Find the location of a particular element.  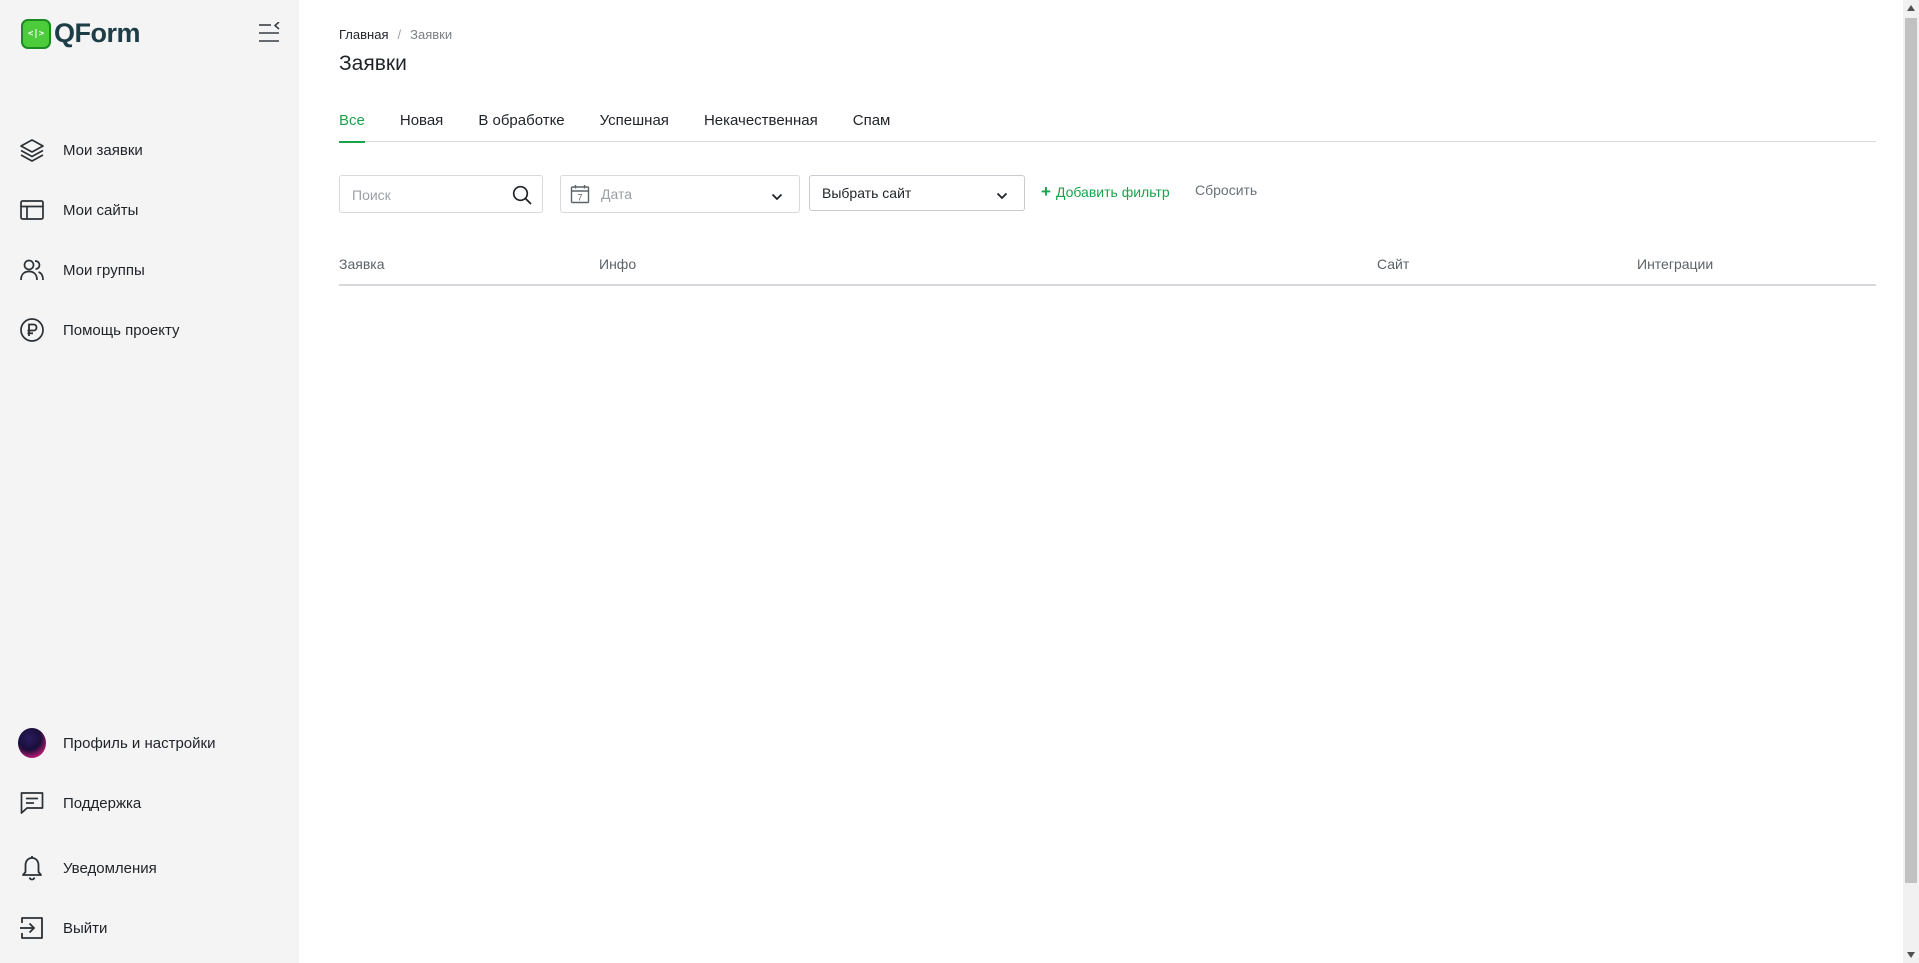

search-box is located at coordinates (441, 194).